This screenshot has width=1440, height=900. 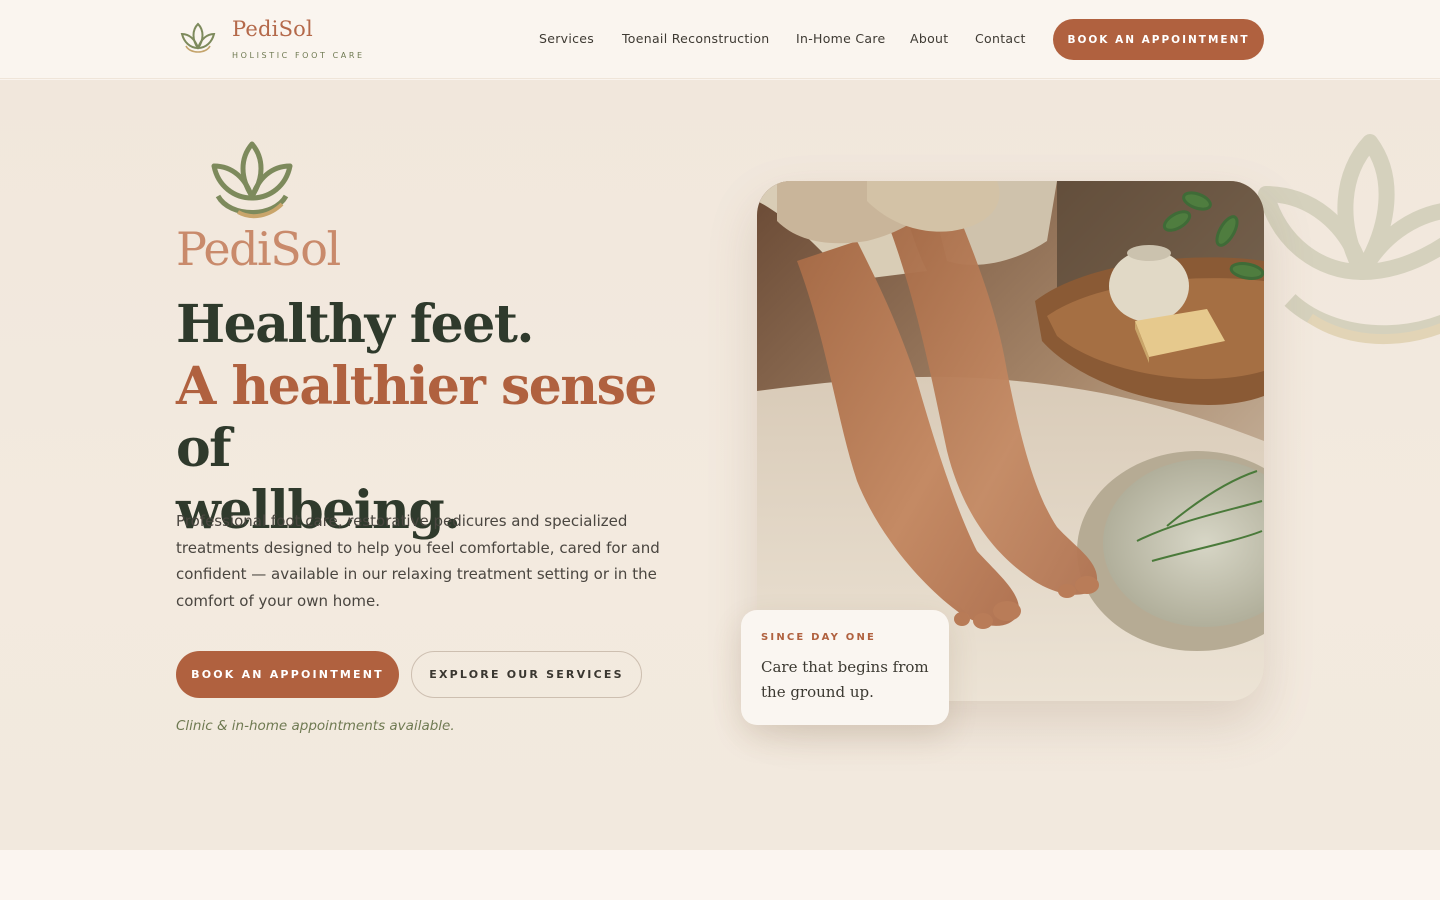 I want to click on headline-line-1: Healthy feet., so click(x=355, y=324).